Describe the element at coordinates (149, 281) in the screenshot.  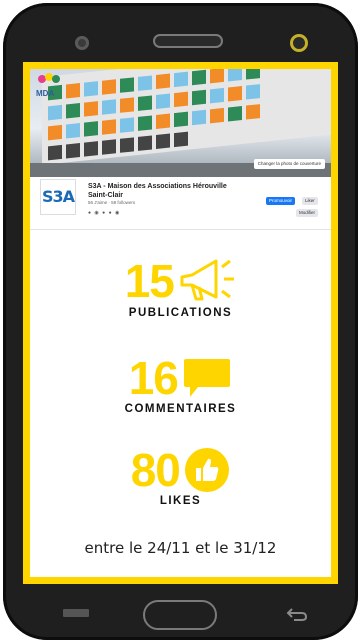
I see `publications-count: 15` at that location.